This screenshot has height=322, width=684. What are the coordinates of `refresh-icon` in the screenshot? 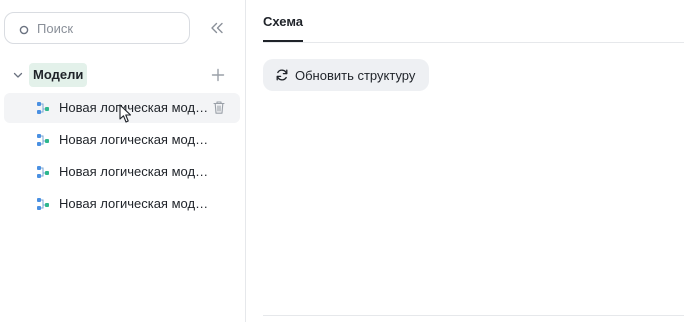 It's located at (282, 75).